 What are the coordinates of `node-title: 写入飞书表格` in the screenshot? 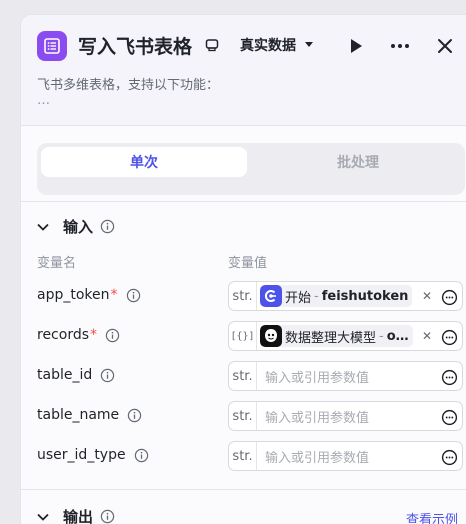 It's located at (135, 45).